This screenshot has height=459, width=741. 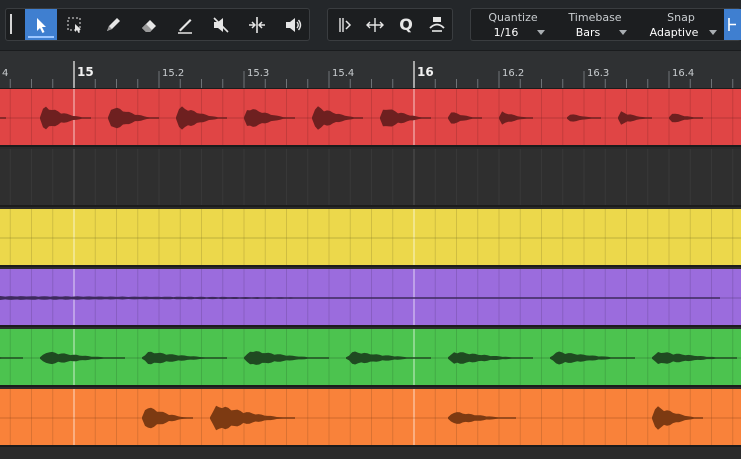 I want to click on mute-tool, so click(x=221, y=24).